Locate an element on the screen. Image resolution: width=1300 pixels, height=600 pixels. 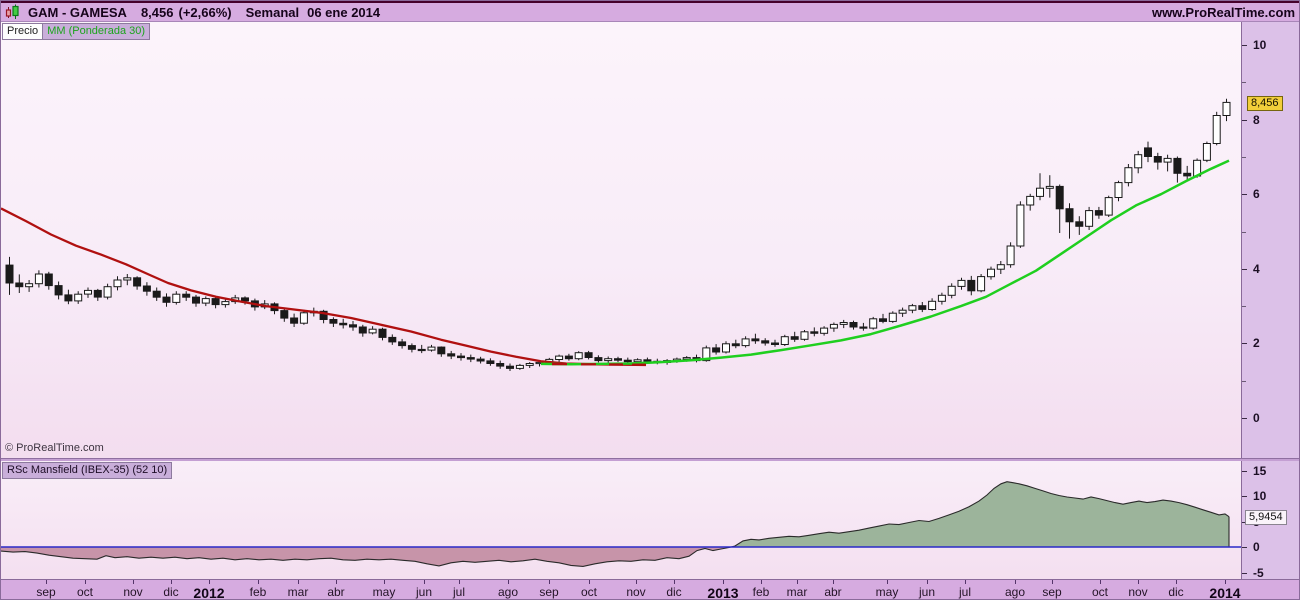
symbol-name: GAM - GAMESA is located at coordinates (77, 12).